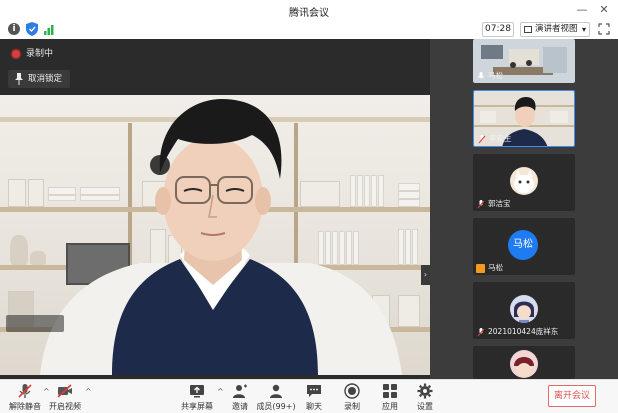 Image resolution: width=618 pixels, height=413 pixels. What do you see at coordinates (524, 118) in the screenshot?
I see `participant-tile-active: 李晓生` at bounding box center [524, 118].